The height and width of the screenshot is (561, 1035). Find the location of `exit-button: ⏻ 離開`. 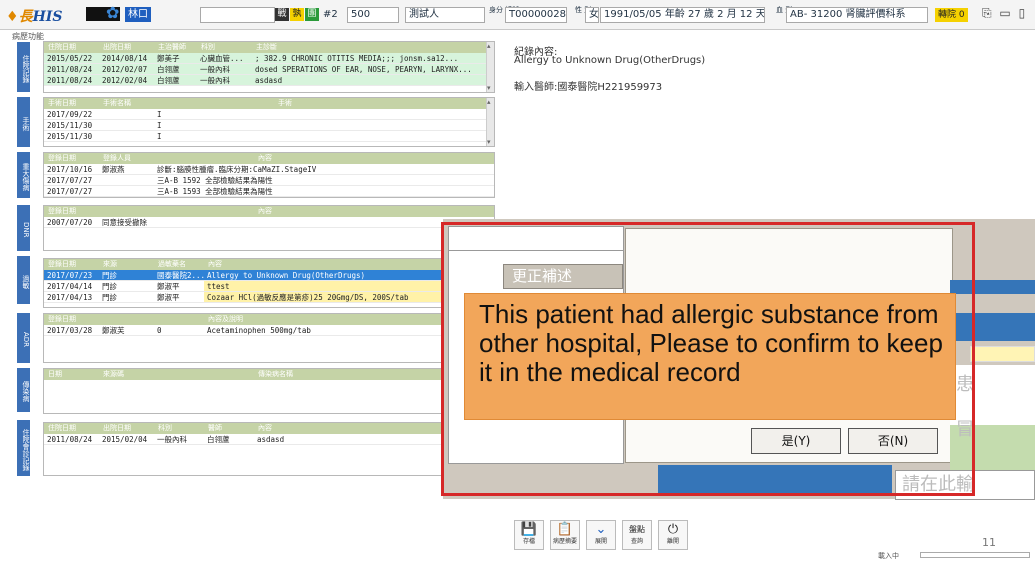

exit-button: ⏻ 離開 is located at coordinates (673, 535).